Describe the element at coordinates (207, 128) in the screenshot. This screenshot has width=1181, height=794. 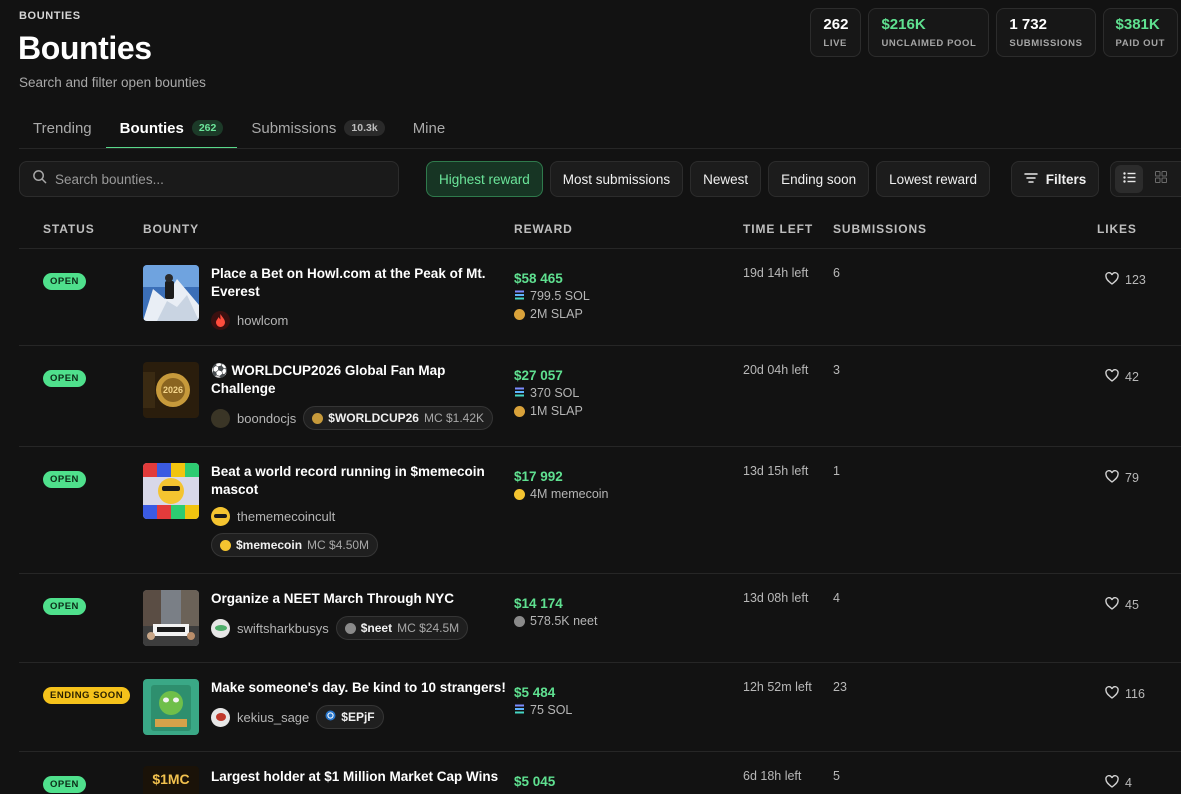
I see `tab-count-badge: 262` at that location.